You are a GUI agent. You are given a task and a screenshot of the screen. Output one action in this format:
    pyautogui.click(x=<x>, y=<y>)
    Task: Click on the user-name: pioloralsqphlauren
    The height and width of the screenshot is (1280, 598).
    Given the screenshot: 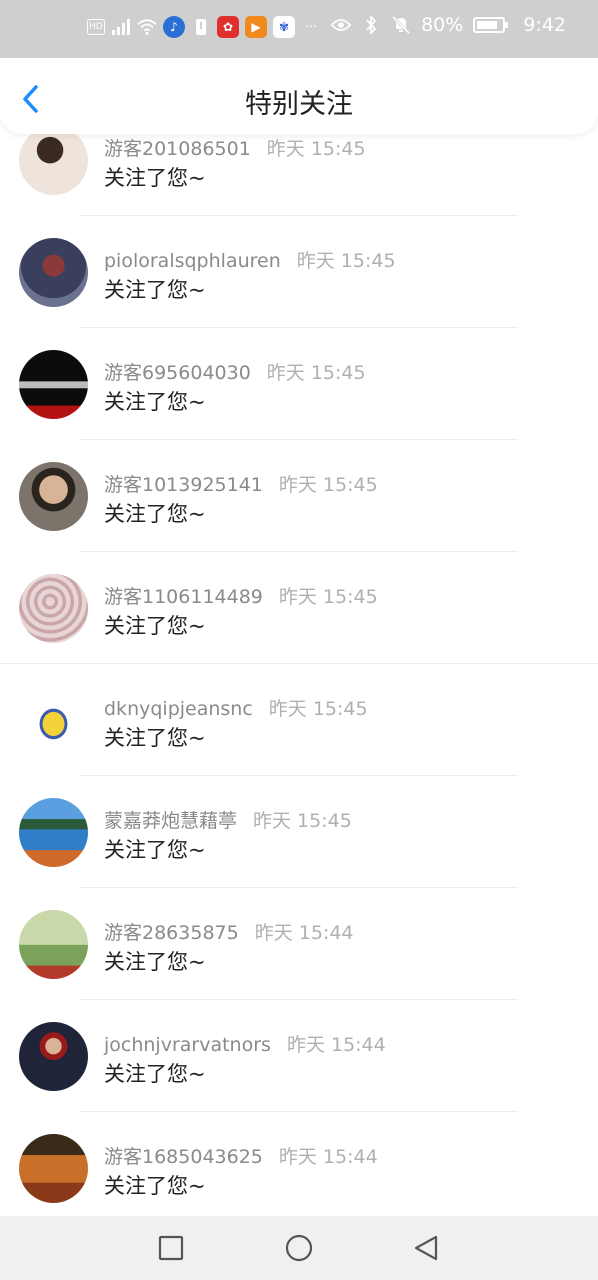 What is the action you would take?
    pyautogui.click(x=192, y=261)
    